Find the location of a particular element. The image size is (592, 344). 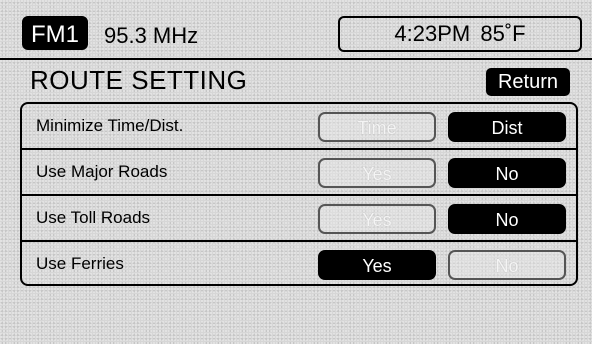

radio-band-badge: FM1 is located at coordinates (55, 33).